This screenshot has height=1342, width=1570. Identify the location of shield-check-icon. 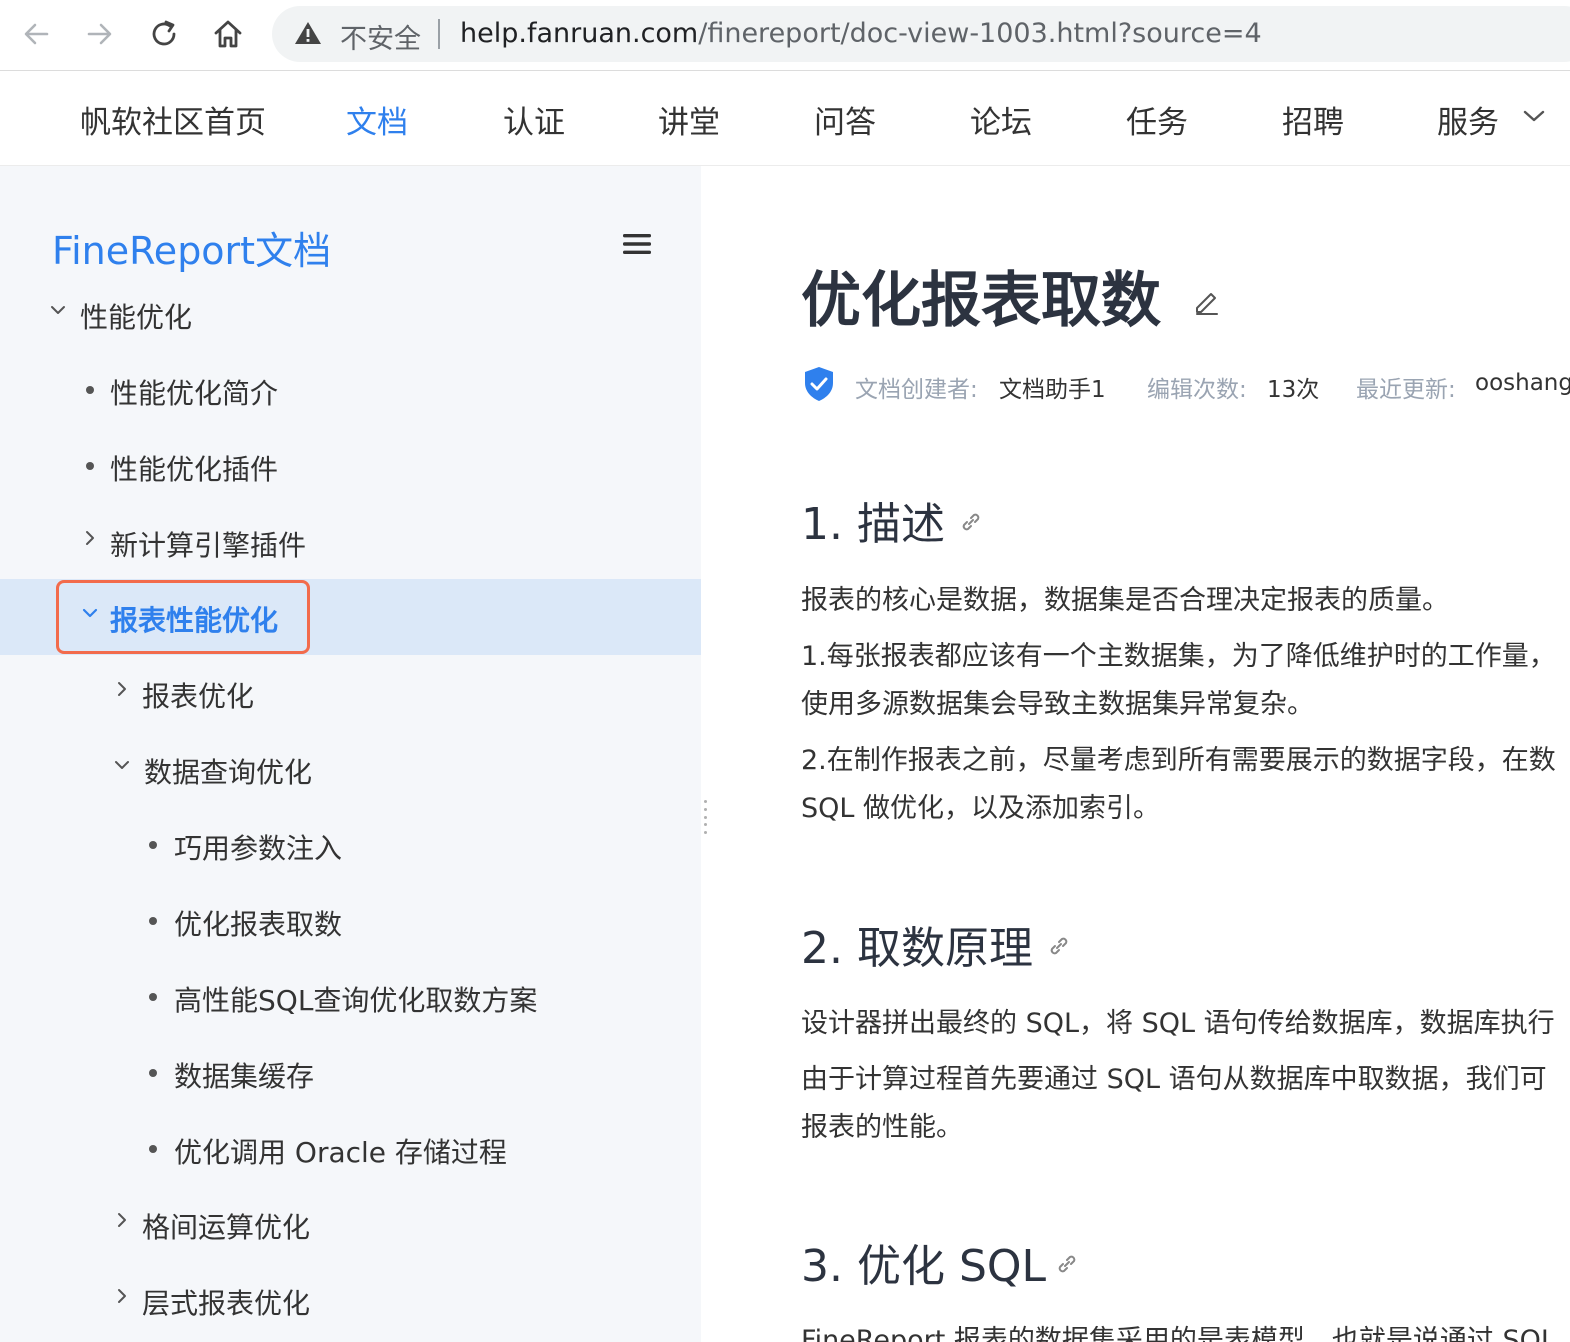
(819, 384).